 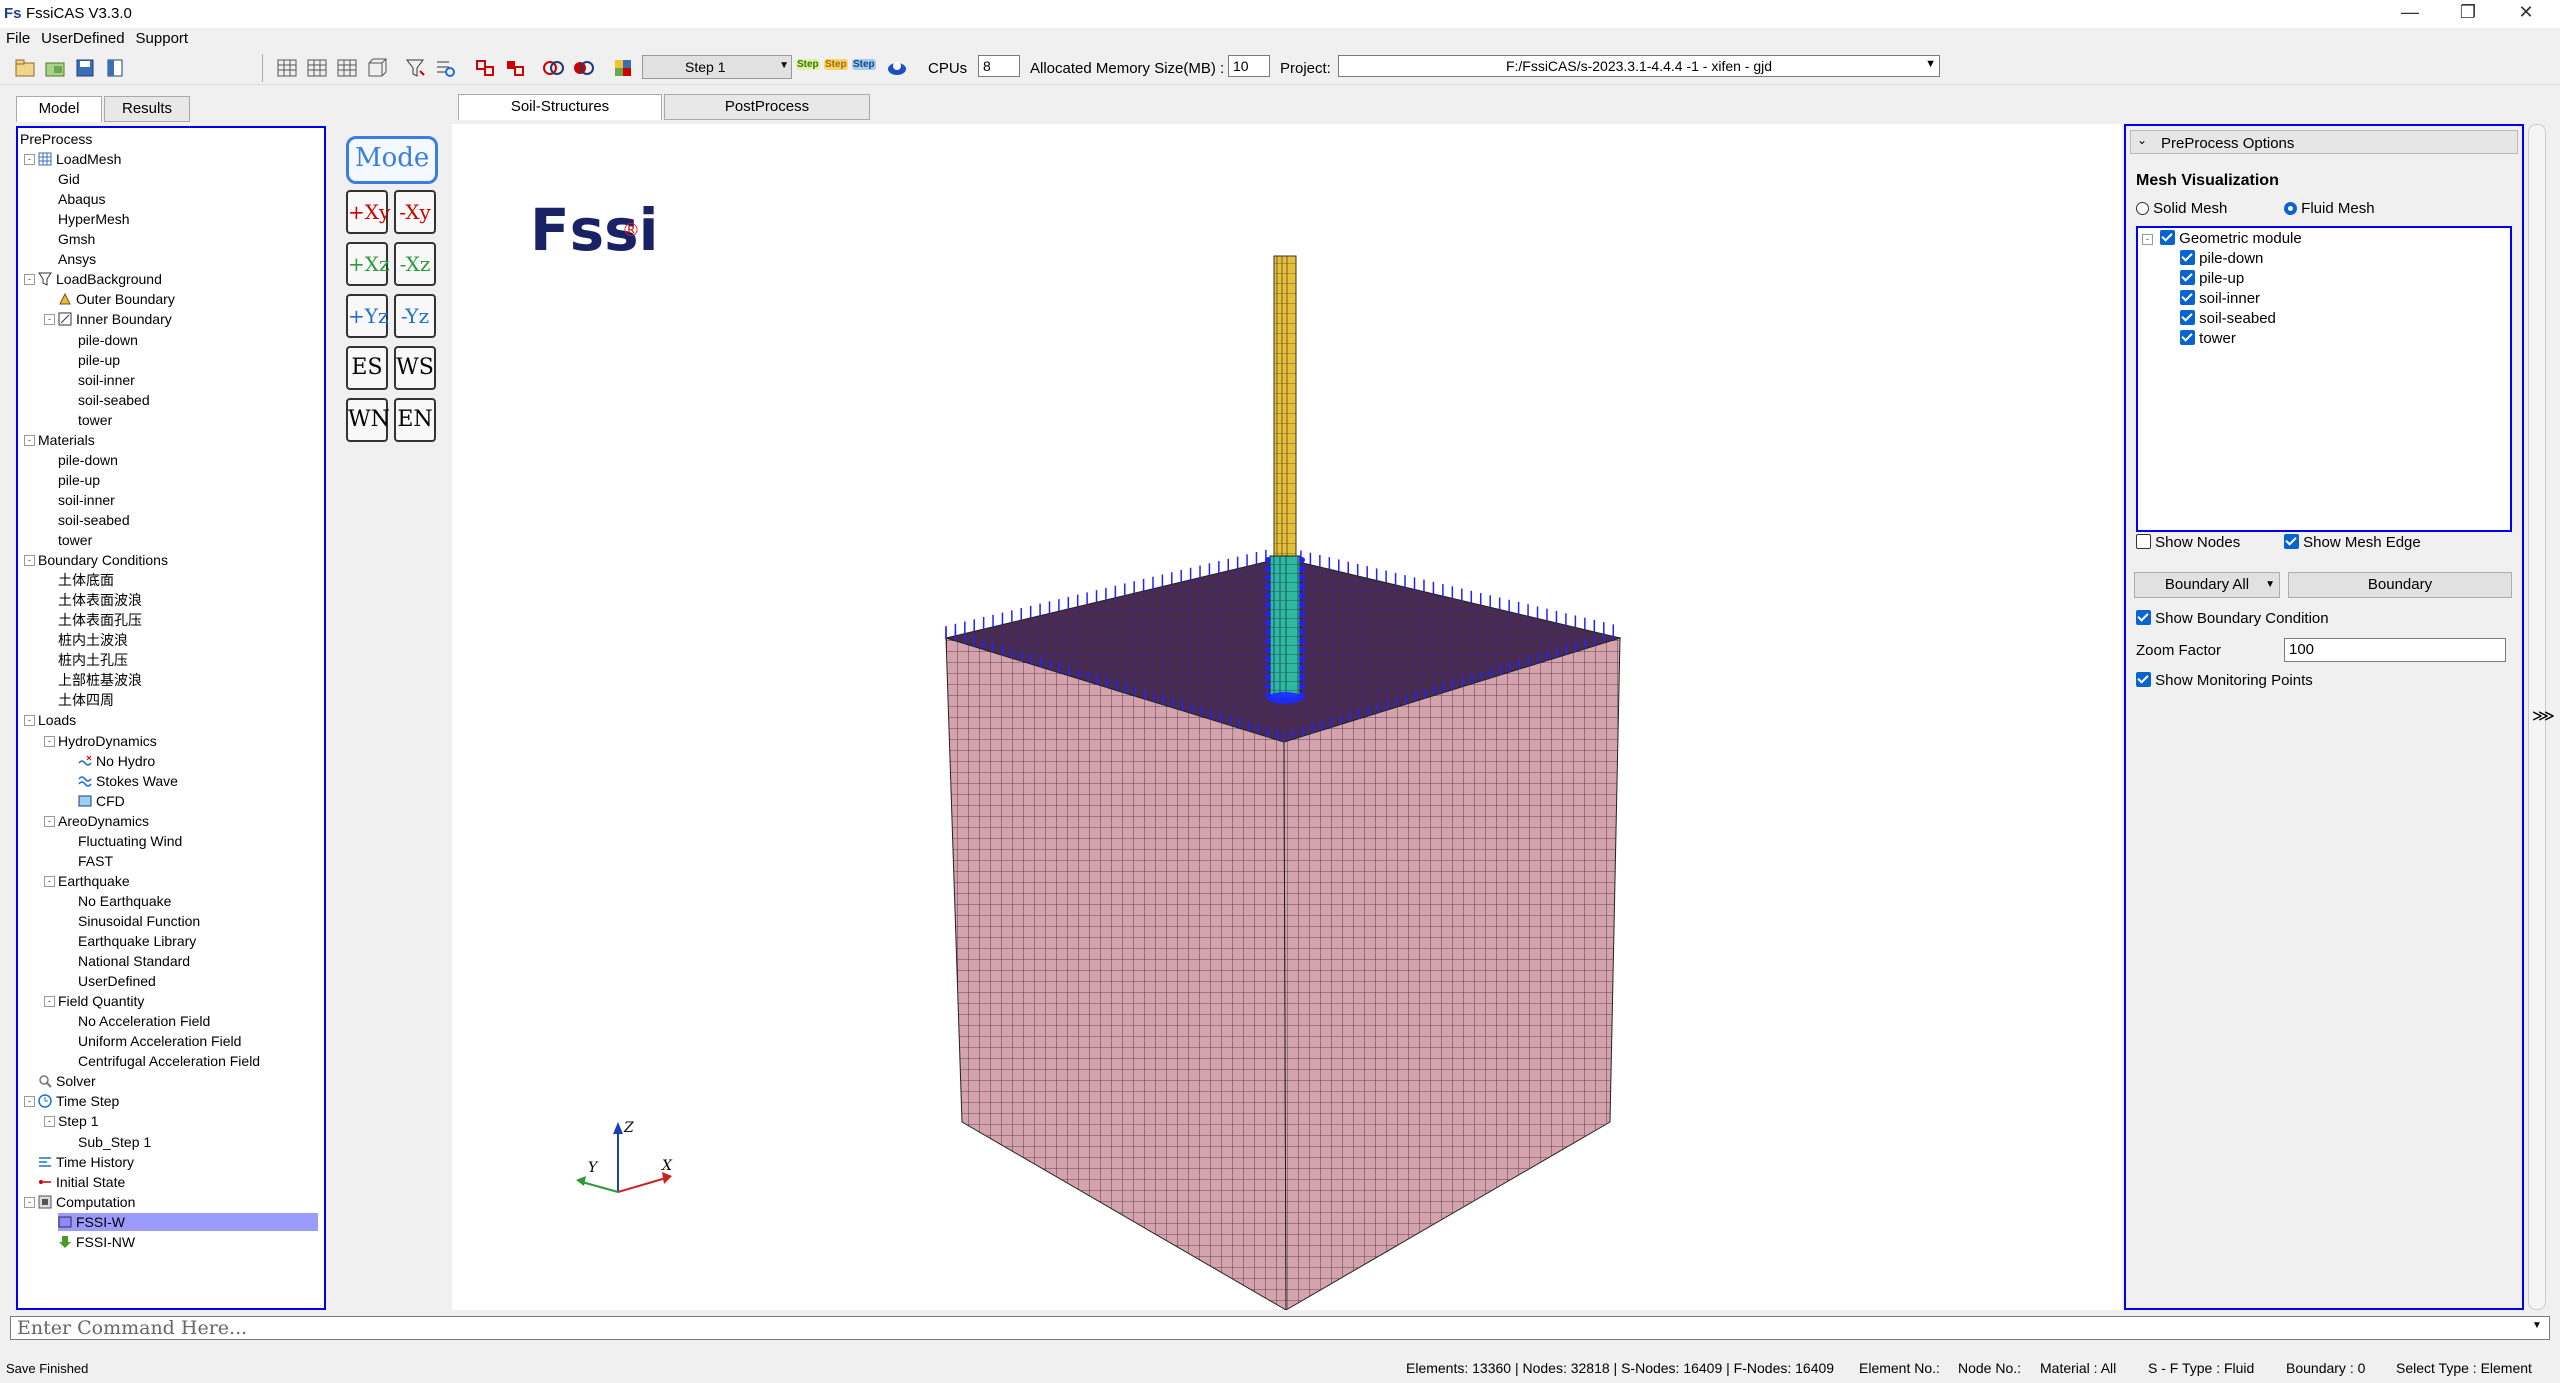 What do you see at coordinates (79, 159) in the screenshot?
I see `tree-item: LoadMesh` at bounding box center [79, 159].